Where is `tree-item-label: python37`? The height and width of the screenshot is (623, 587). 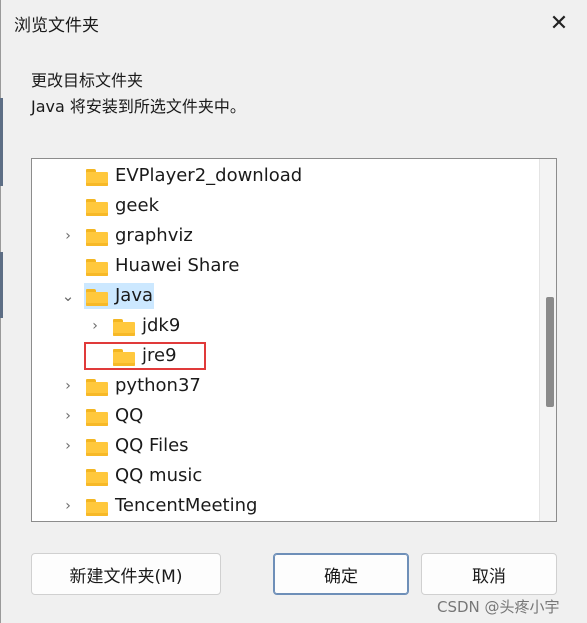 tree-item-label: python37 is located at coordinates (158, 385).